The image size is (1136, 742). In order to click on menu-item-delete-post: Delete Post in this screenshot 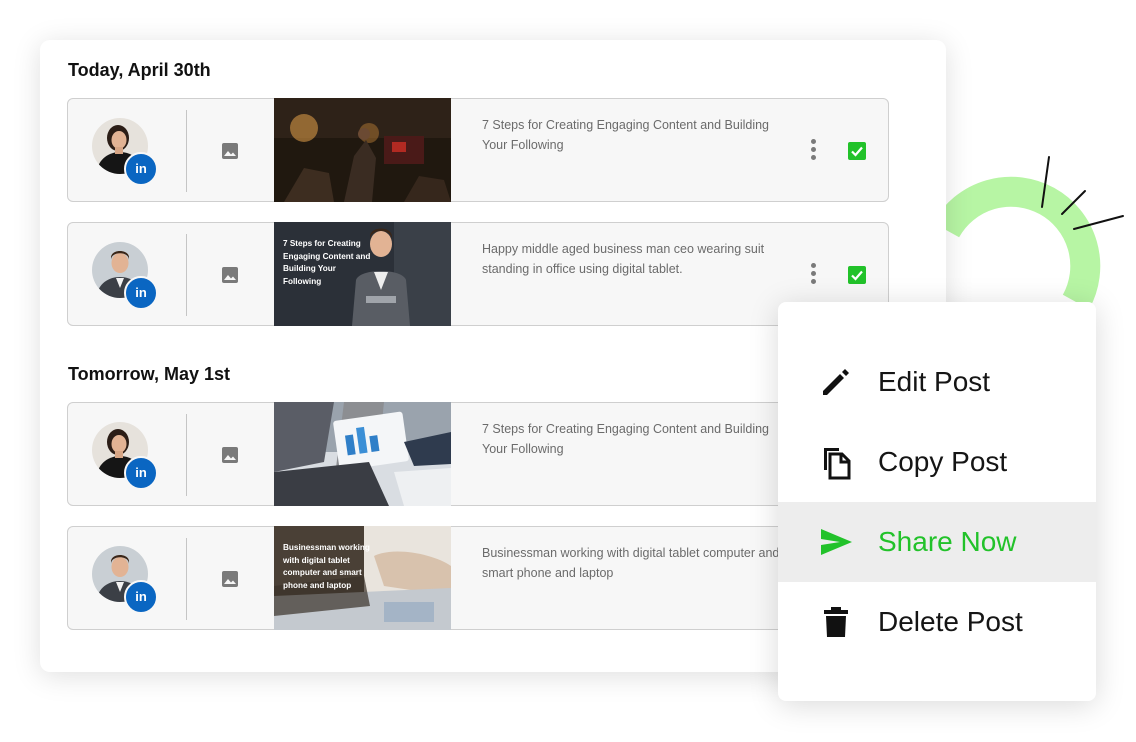, I will do `click(937, 622)`.